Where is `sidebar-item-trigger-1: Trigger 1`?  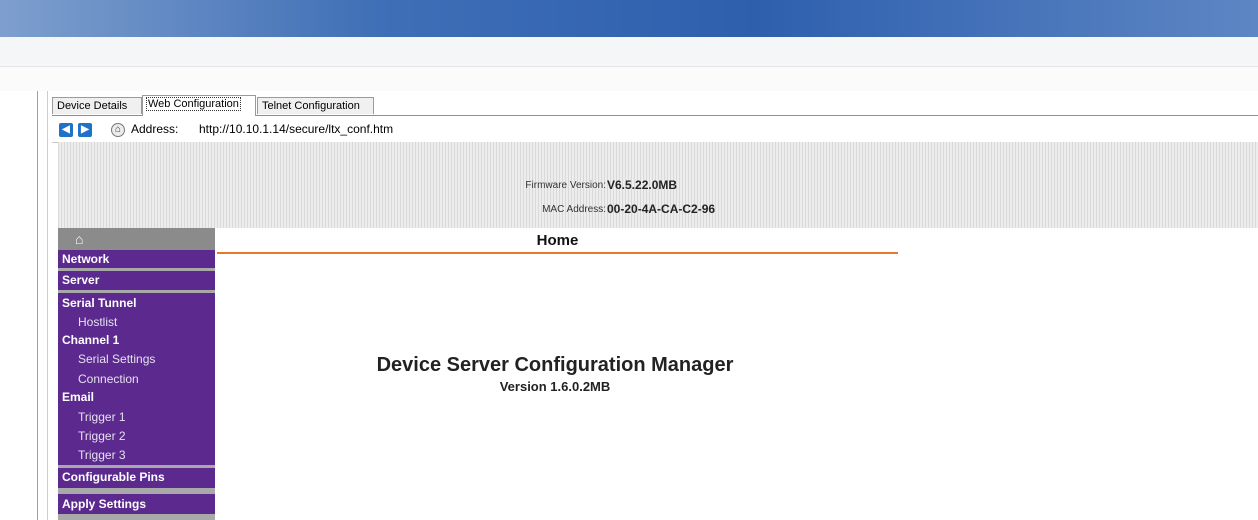
sidebar-item-trigger-1: Trigger 1 is located at coordinates (136, 417).